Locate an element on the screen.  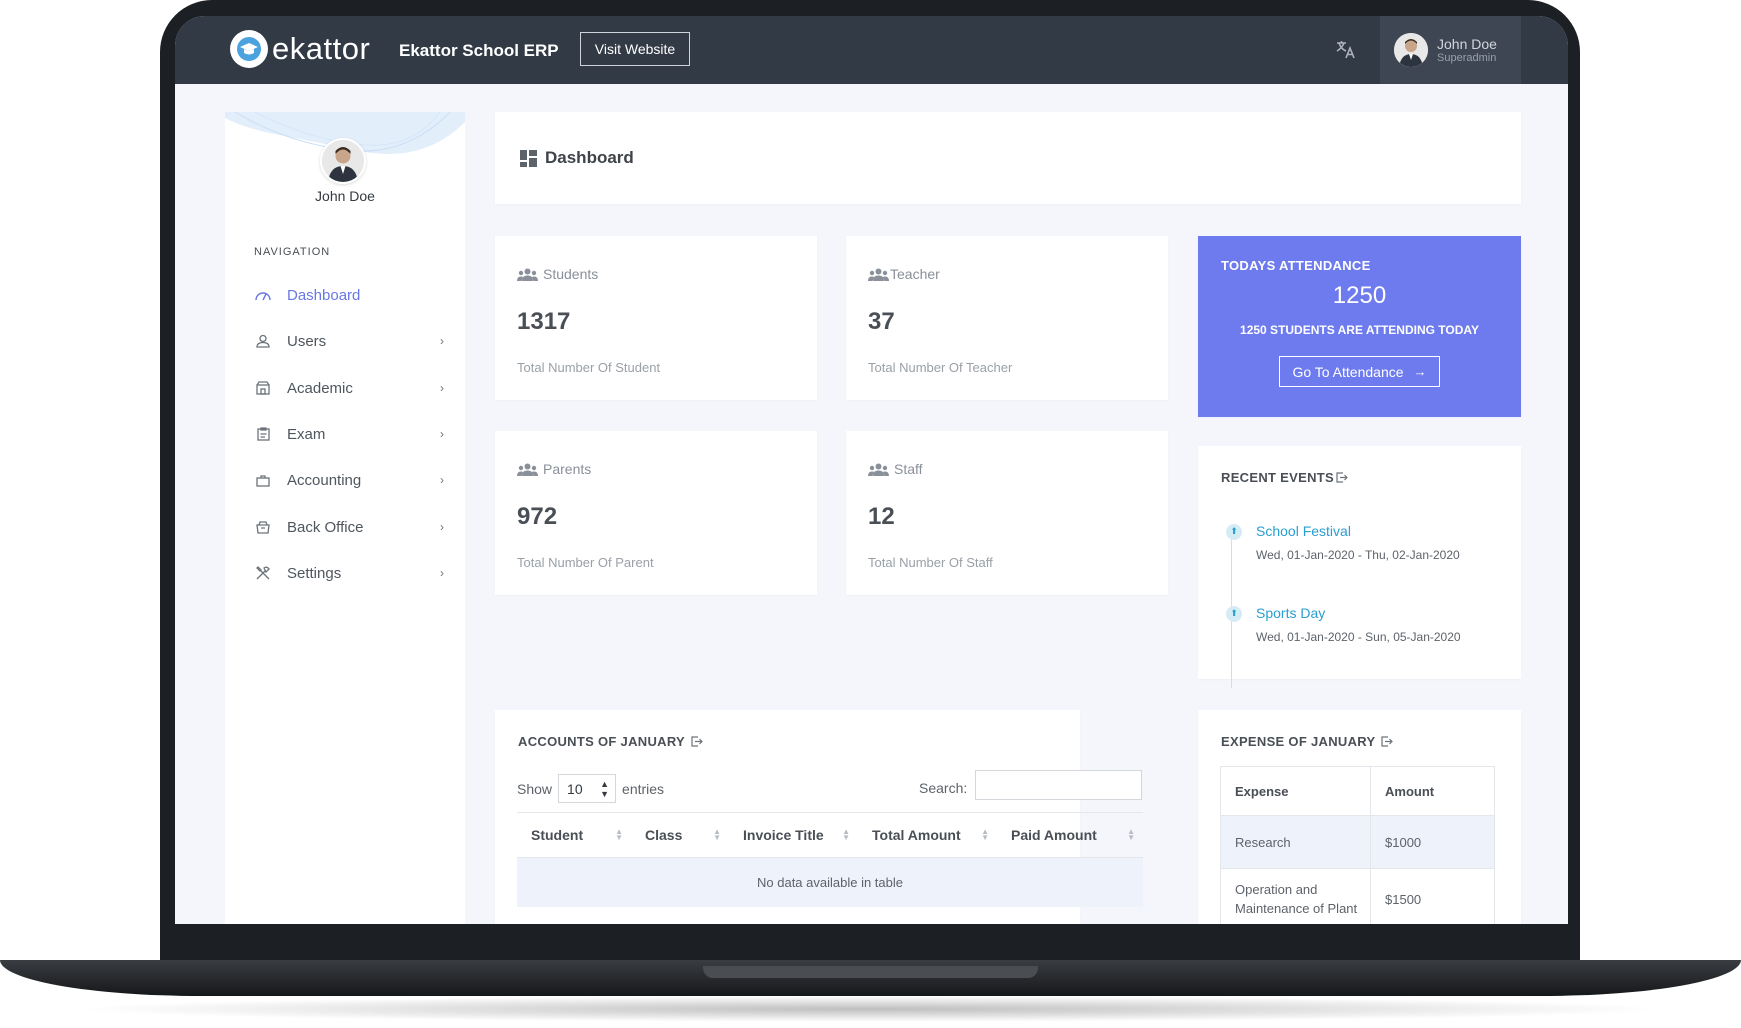
attendance-summary: 1250 STUDENTS ARE ATTENDING TODAY is located at coordinates (1359, 330).